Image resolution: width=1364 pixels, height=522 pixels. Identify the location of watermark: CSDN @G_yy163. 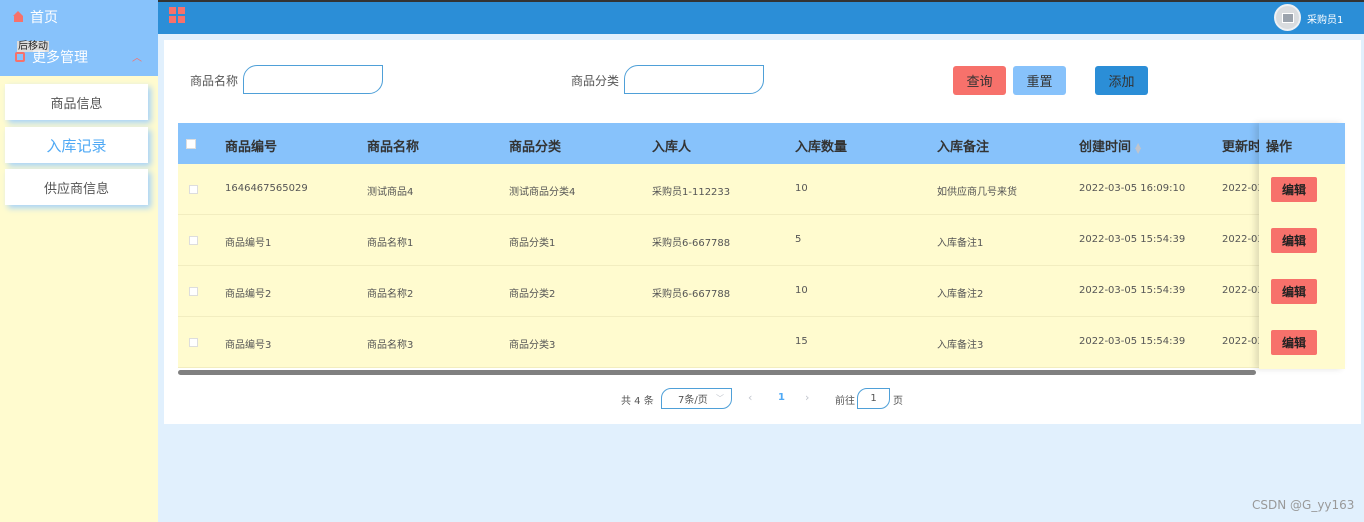
(1303, 505).